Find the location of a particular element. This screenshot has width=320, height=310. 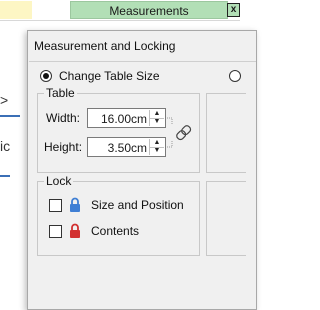

size-position-checkbox is located at coordinates (55, 205).